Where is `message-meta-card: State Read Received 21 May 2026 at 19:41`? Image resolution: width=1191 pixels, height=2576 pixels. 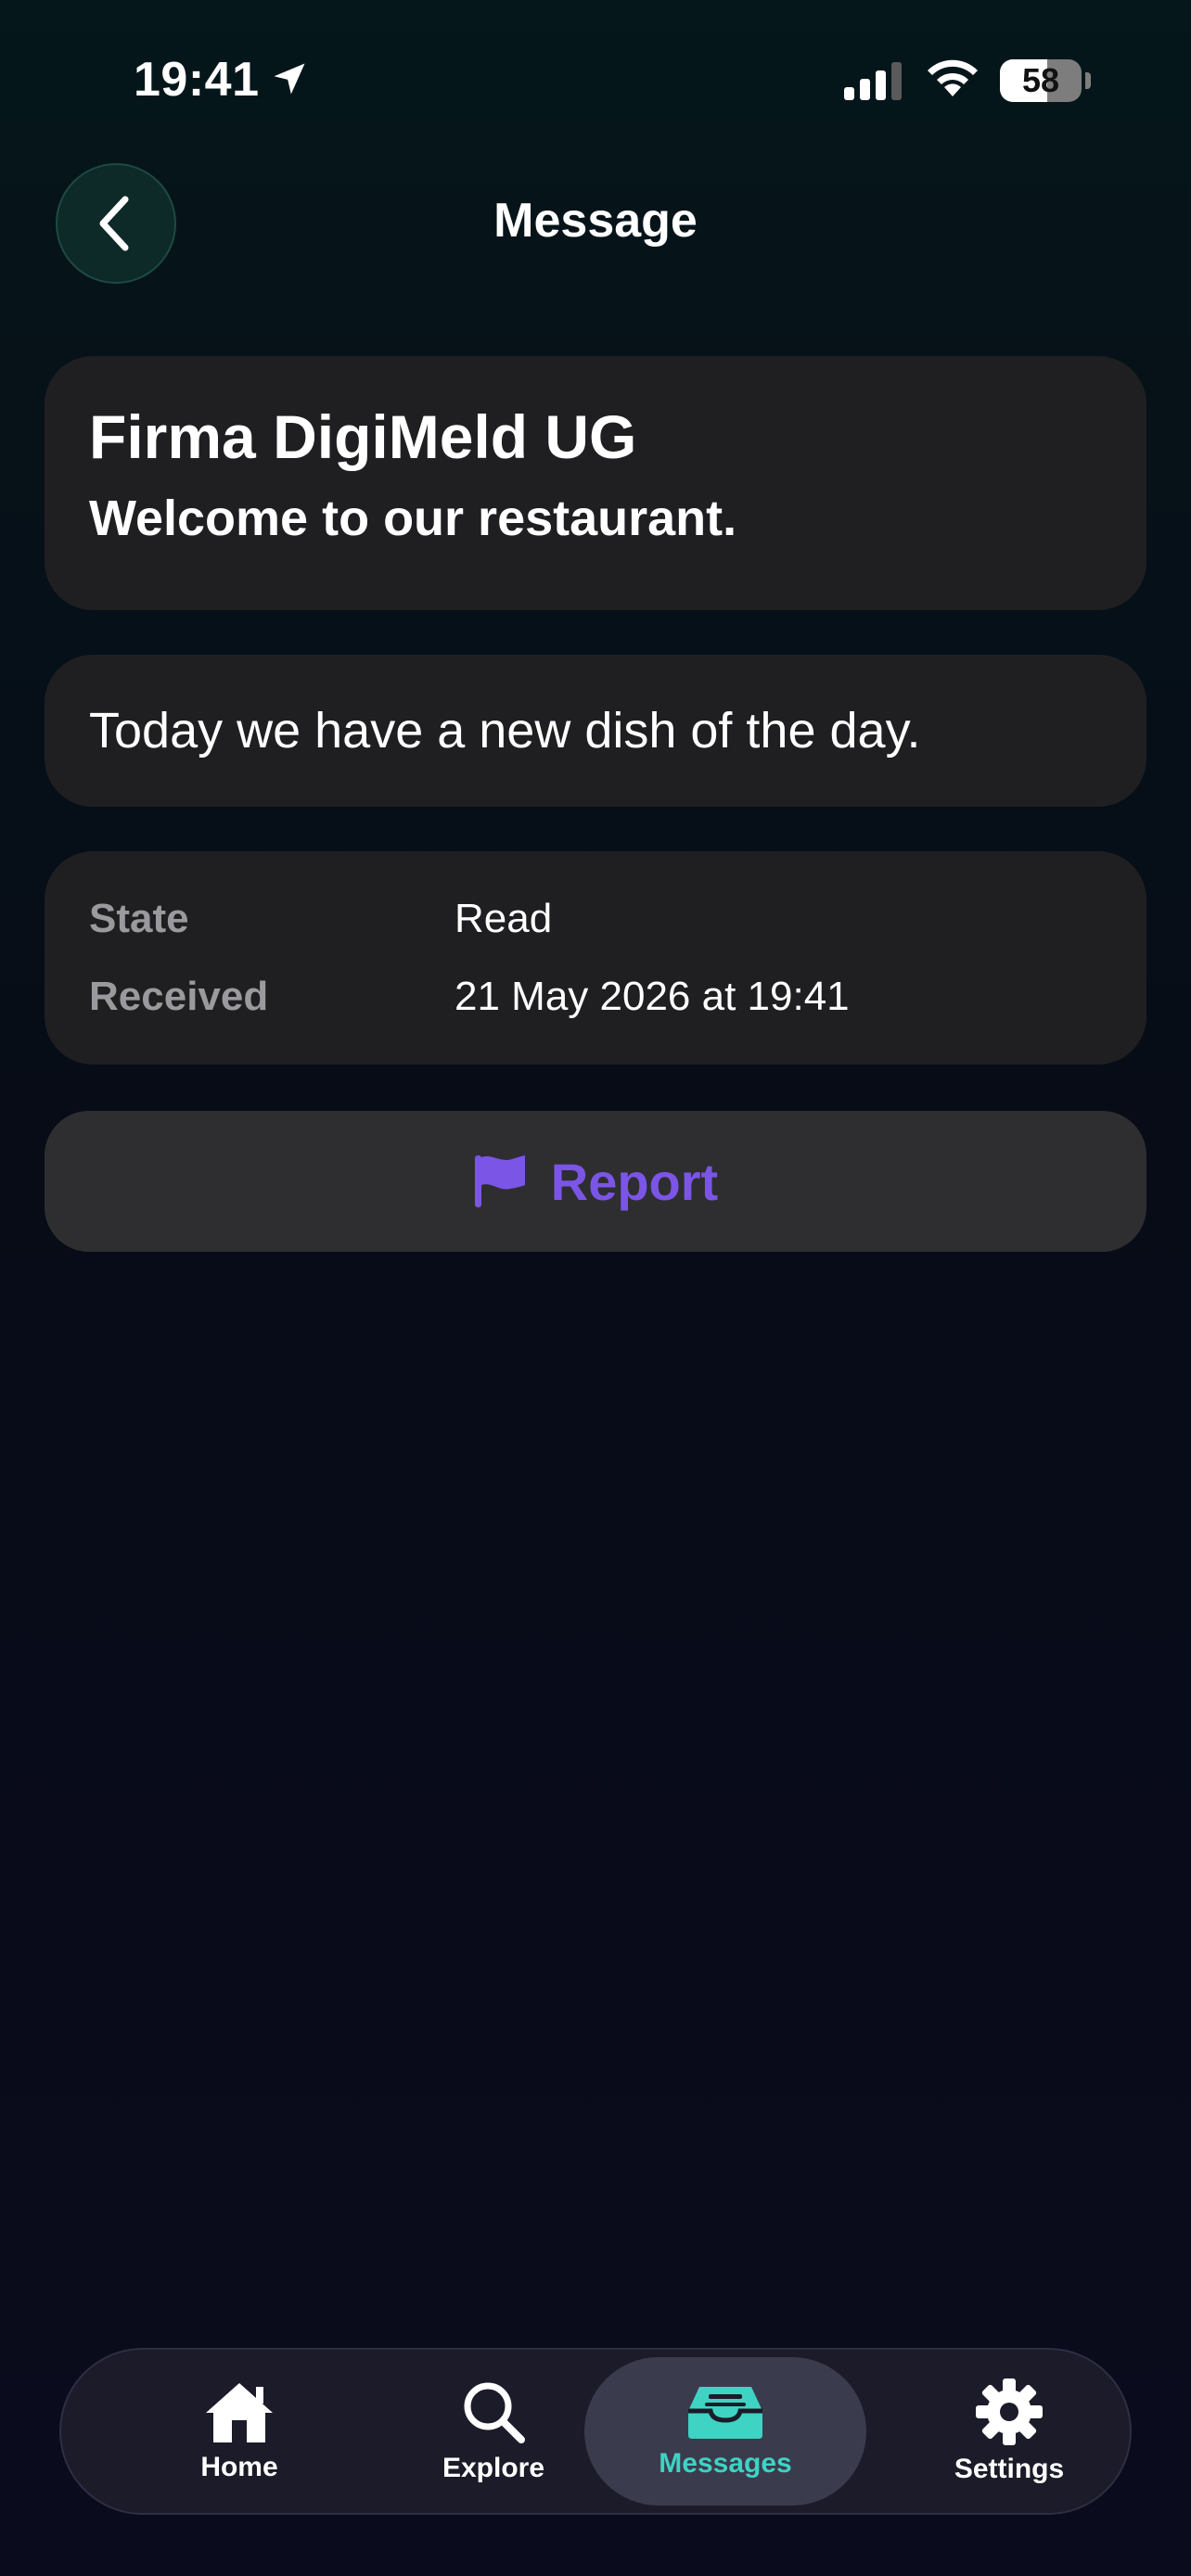 message-meta-card: State Read Received 21 May 2026 at 19:41 is located at coordinates (595, 958).